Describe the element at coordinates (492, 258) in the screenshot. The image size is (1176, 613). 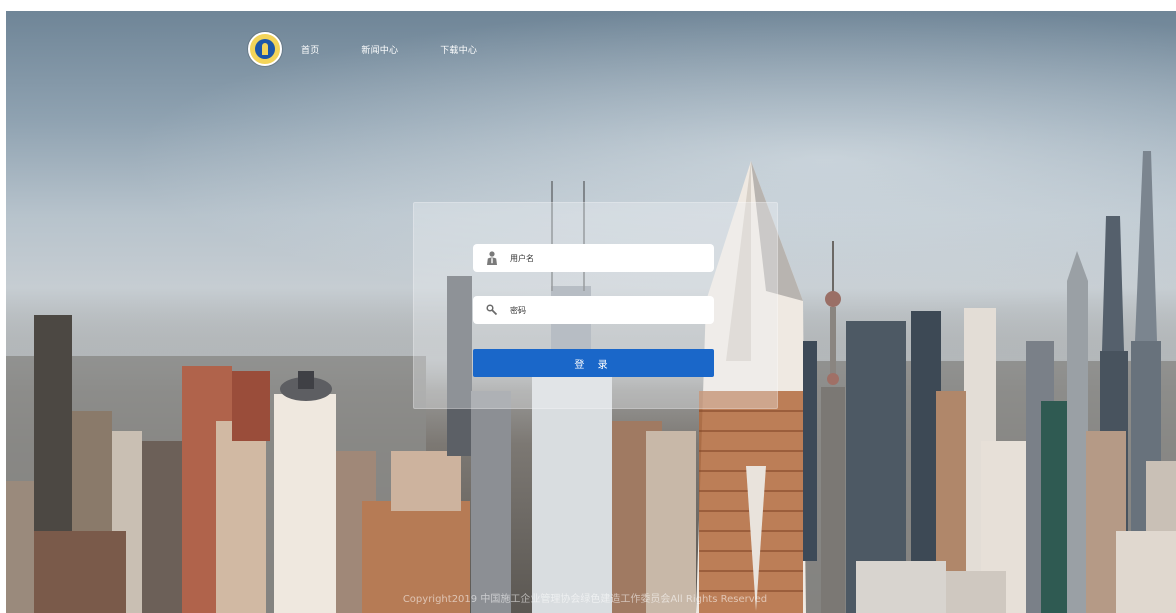
I see `user-icon` at that location.